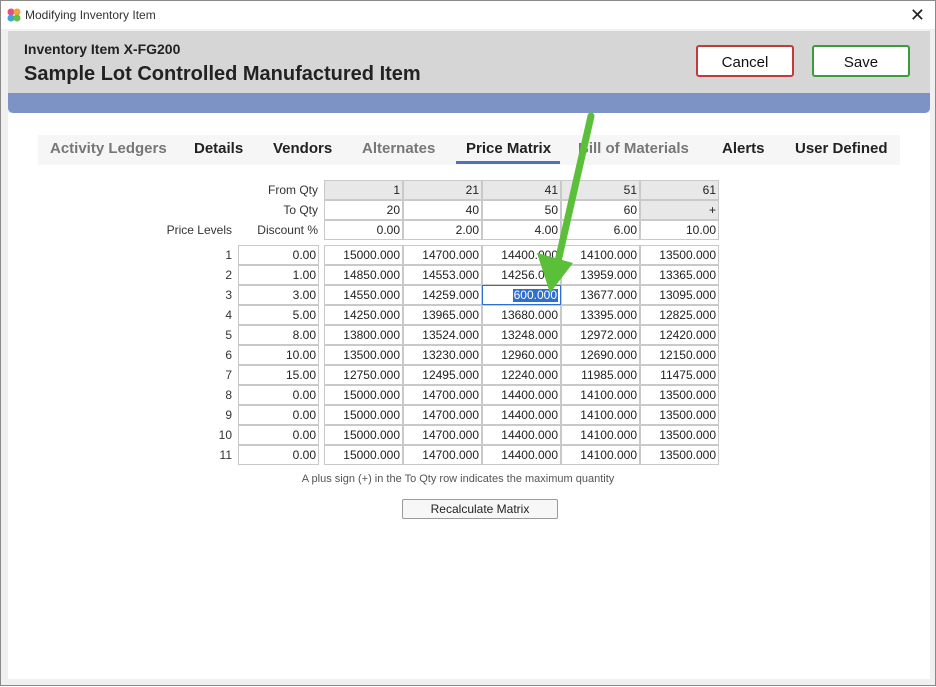 The image size is (936, 687). I want to click on price-cell: 14259.000, so click(442, 295).